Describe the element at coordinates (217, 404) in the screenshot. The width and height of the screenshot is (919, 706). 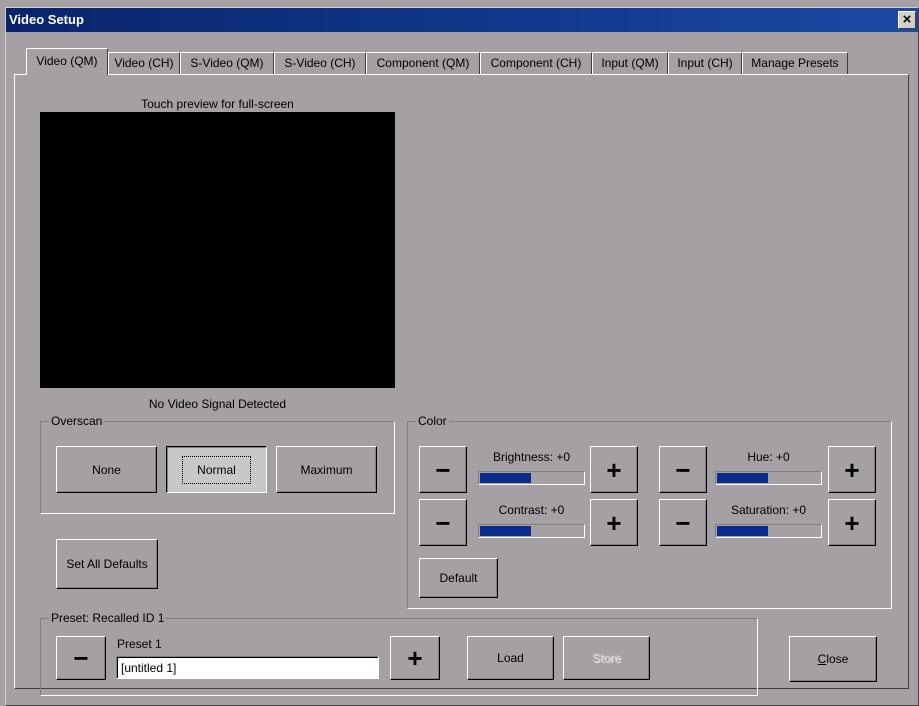
I see `signal-status: No Video Signal Detected` at that location.